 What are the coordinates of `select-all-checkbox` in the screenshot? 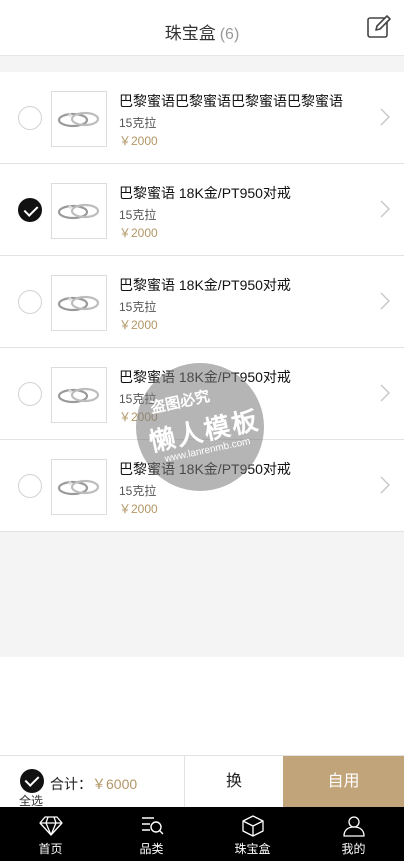 It's located at (32, 781).